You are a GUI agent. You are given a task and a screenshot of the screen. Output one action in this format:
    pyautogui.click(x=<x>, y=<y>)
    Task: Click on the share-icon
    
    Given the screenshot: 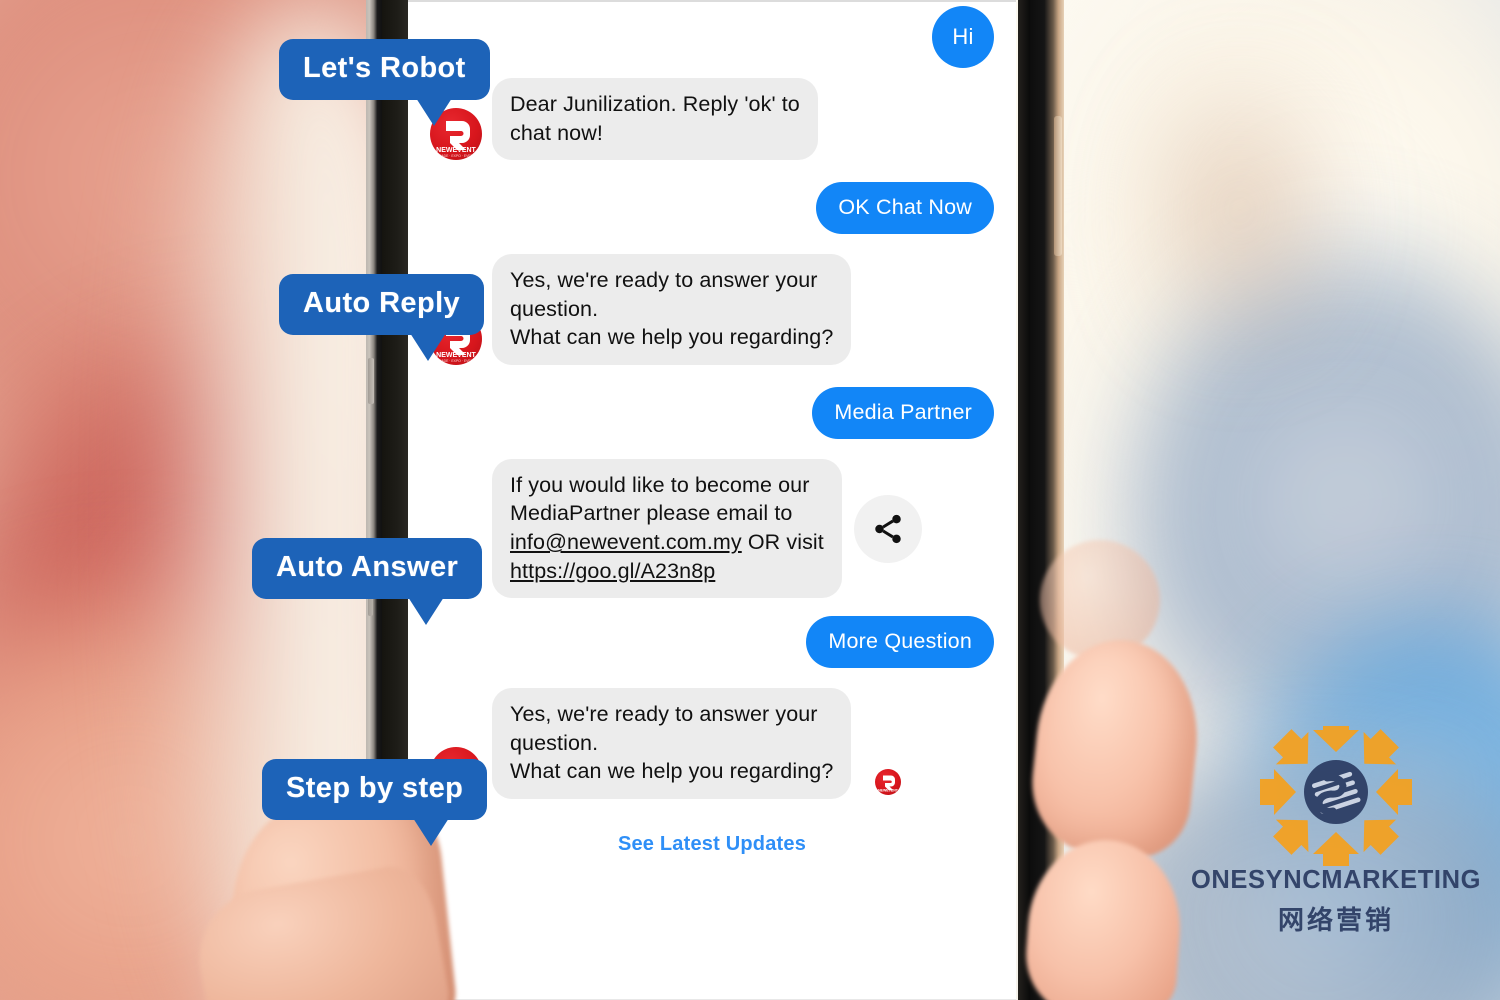 What is the action you would take?
    pyautogui.click(x=888, y=528)
    